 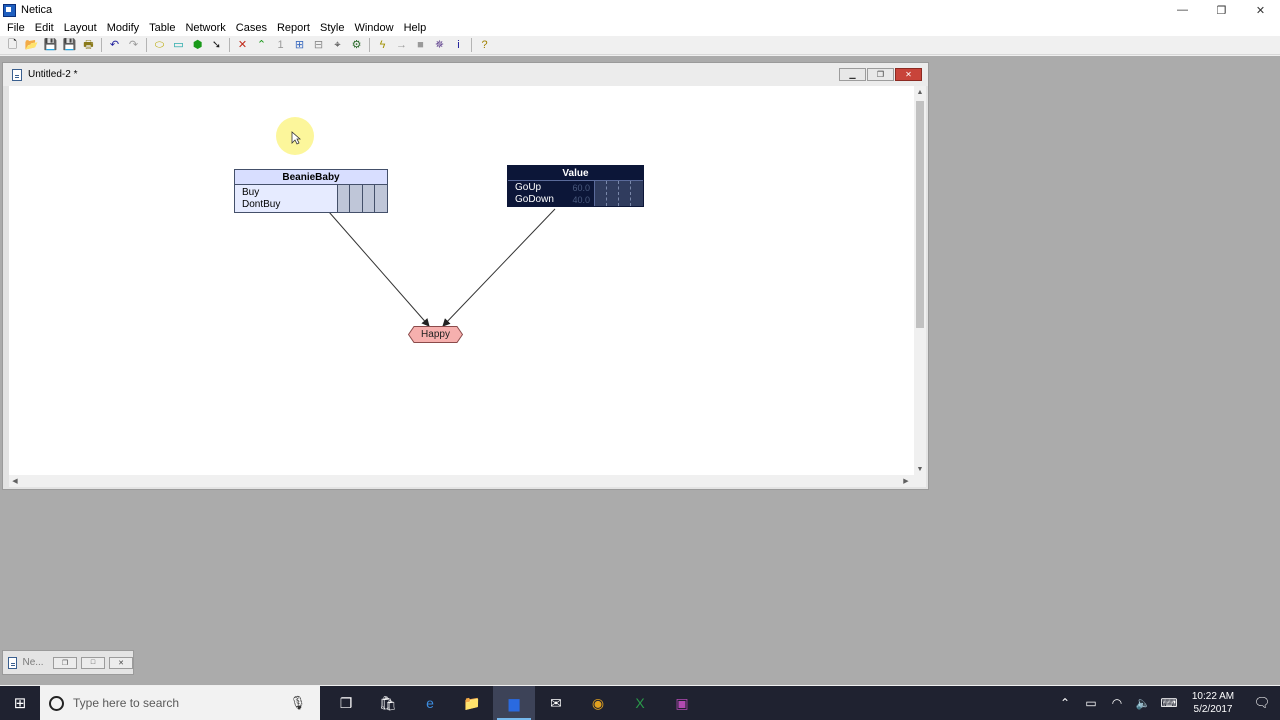 I want to click on menu-modify: Modify, so click(x=123, y=28).